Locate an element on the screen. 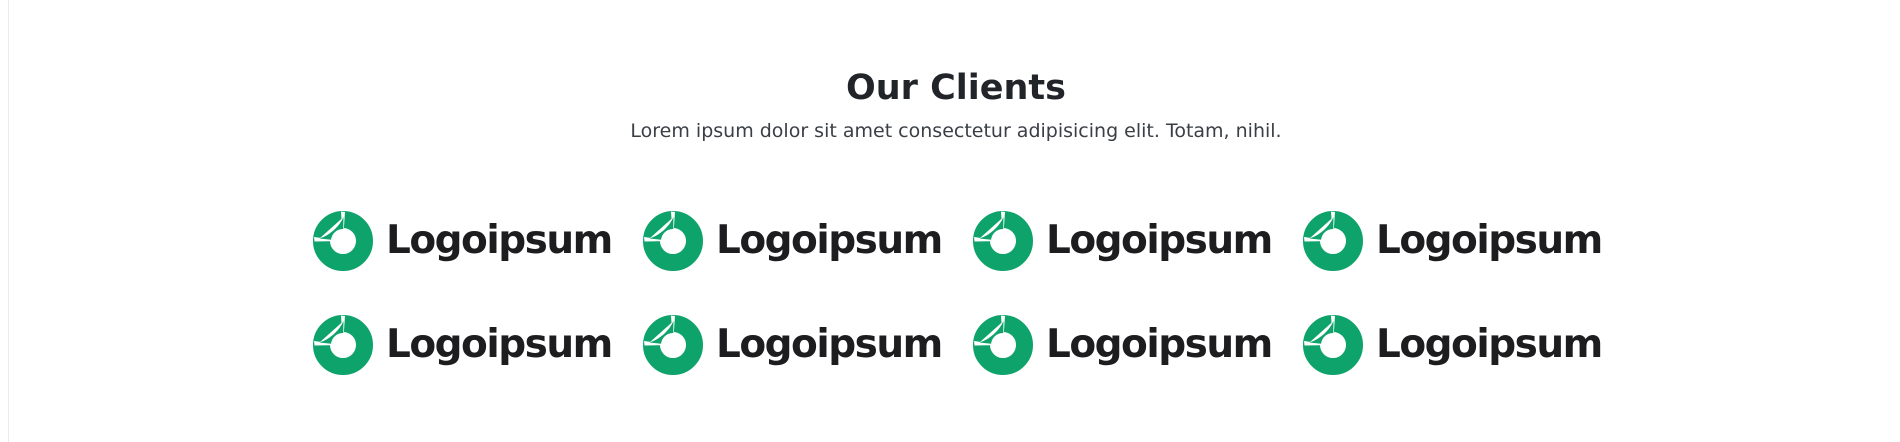 Image resolution: width=1900 pixels, height=442 pixels. client-logo-2: Logoipsum is located at coordinates (807, 241).